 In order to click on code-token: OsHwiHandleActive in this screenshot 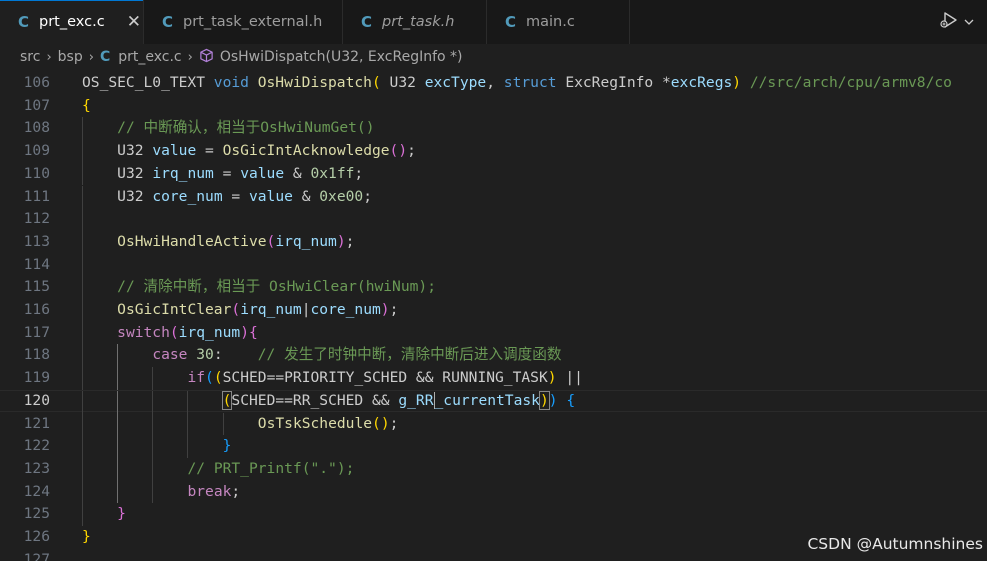, I will do `click(192, 241)`.